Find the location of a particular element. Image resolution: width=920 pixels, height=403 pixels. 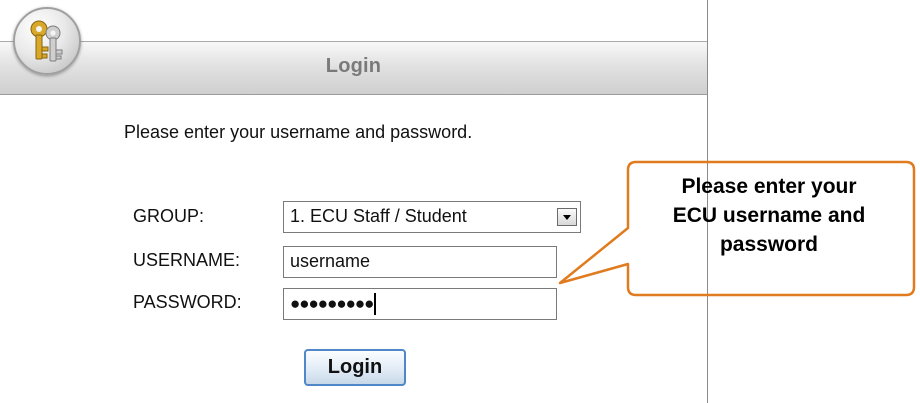

callout-line: ECU username and is located at coordinates (769, 215).